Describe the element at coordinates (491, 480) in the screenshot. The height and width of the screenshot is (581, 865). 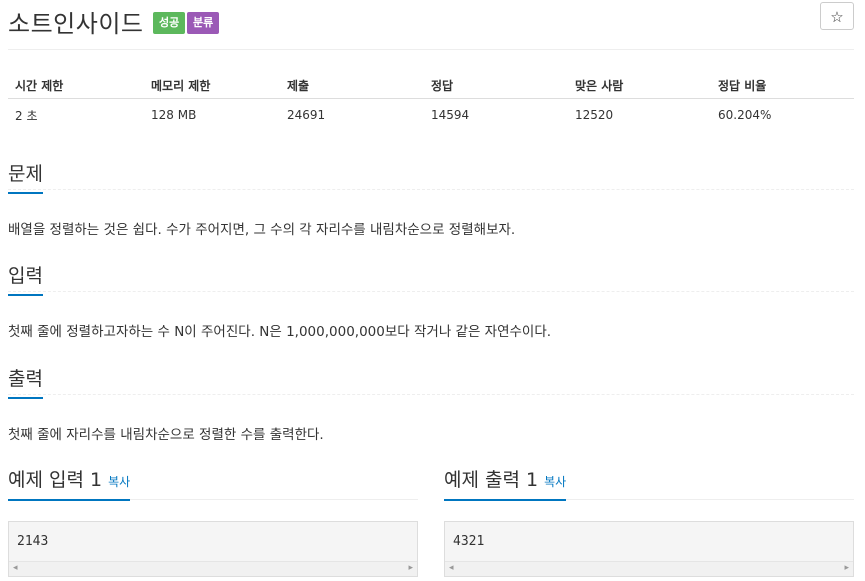
I see `sample-output-title: 예제 출력 1` at that location.